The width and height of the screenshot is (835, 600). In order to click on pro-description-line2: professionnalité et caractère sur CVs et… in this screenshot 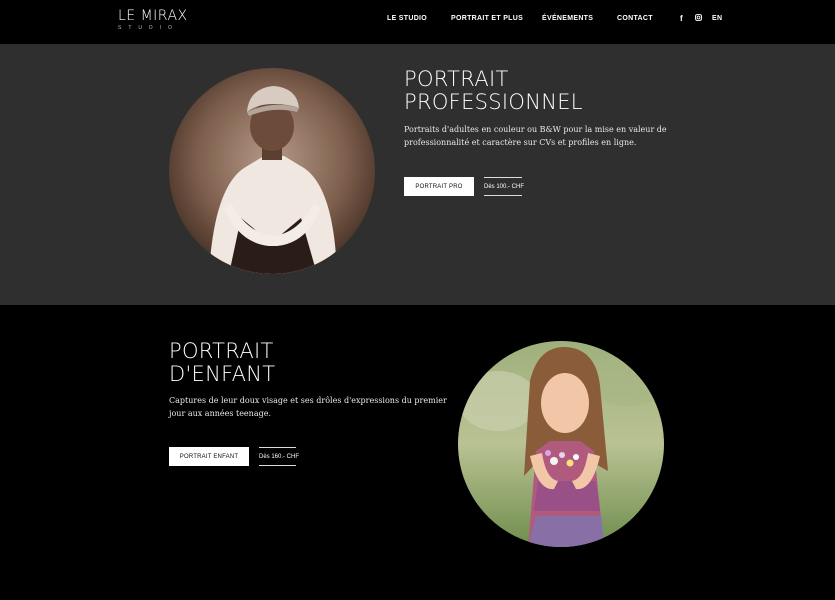, I will do `click(520, 142)`.